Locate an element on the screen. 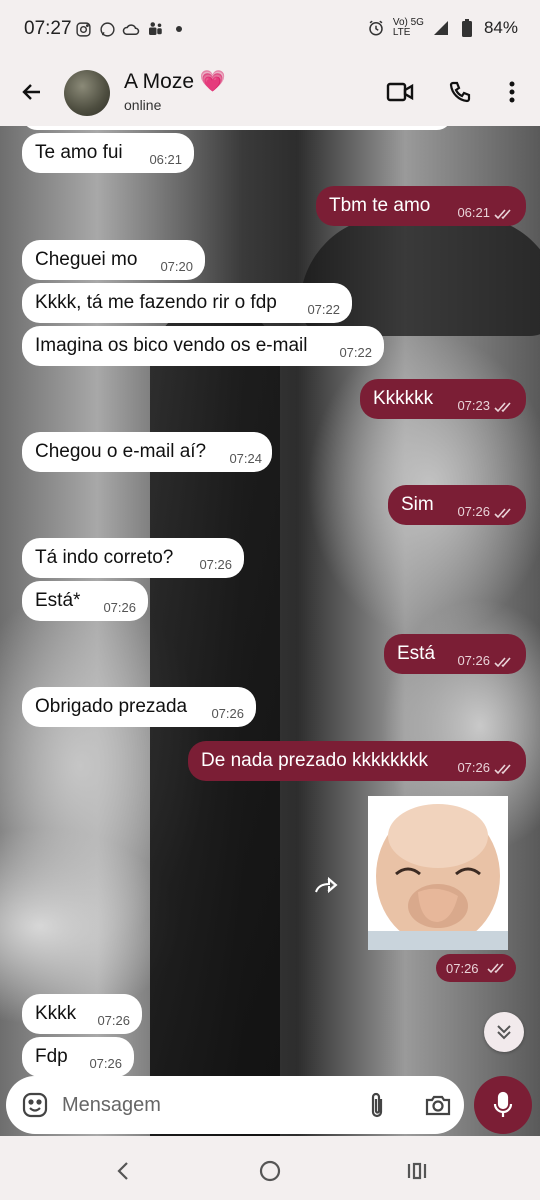  camera-icon is located at coordinates (438, 1105).